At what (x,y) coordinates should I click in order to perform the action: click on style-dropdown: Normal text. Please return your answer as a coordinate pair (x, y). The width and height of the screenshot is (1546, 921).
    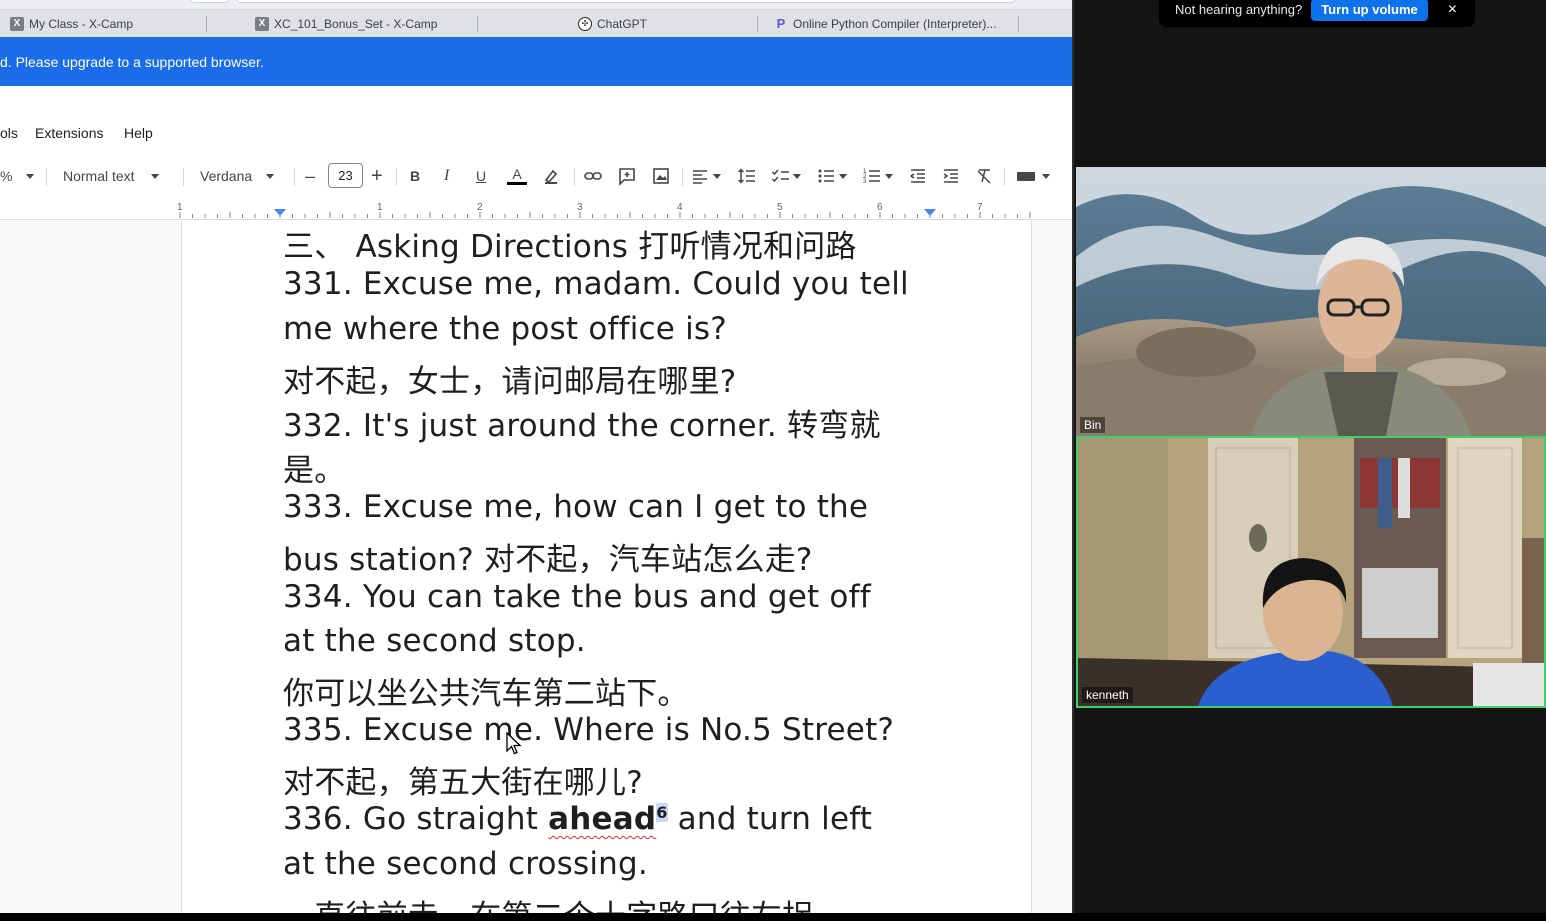
    Looking at the image, I should click on (111, 176).